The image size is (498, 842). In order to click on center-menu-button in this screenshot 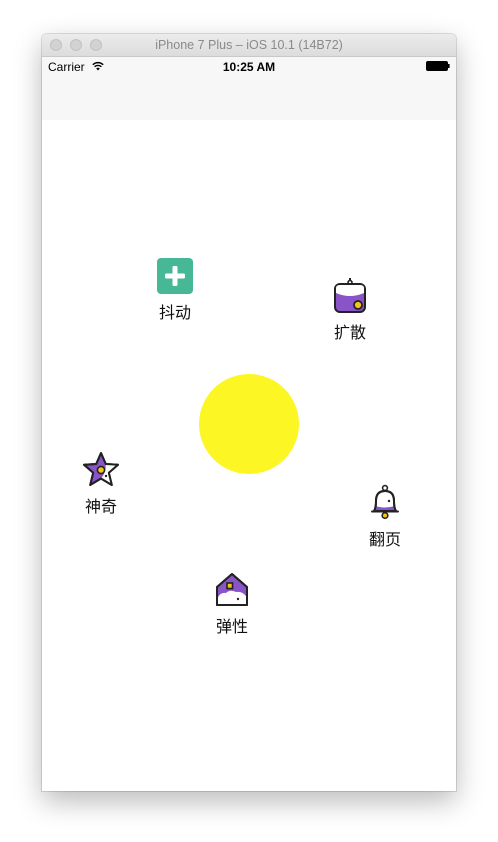, I will do `click(249, 424)`.